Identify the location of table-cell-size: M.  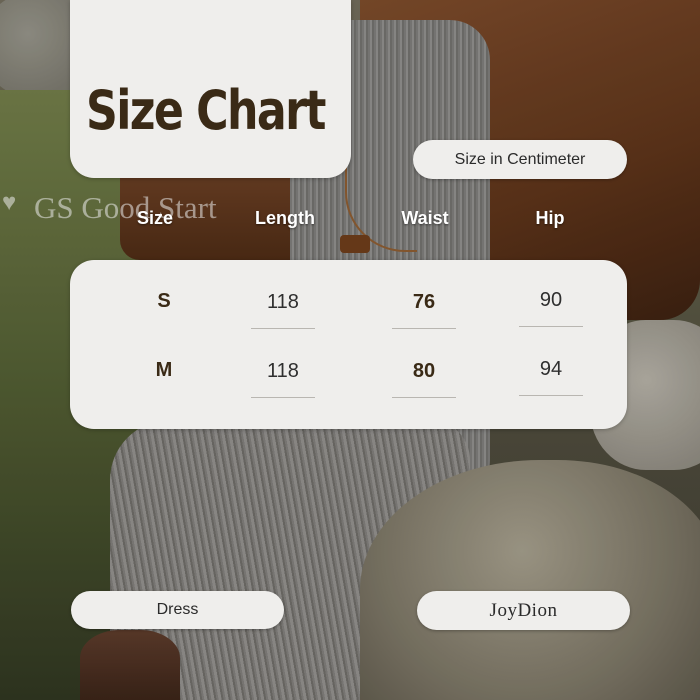
(164, 370).